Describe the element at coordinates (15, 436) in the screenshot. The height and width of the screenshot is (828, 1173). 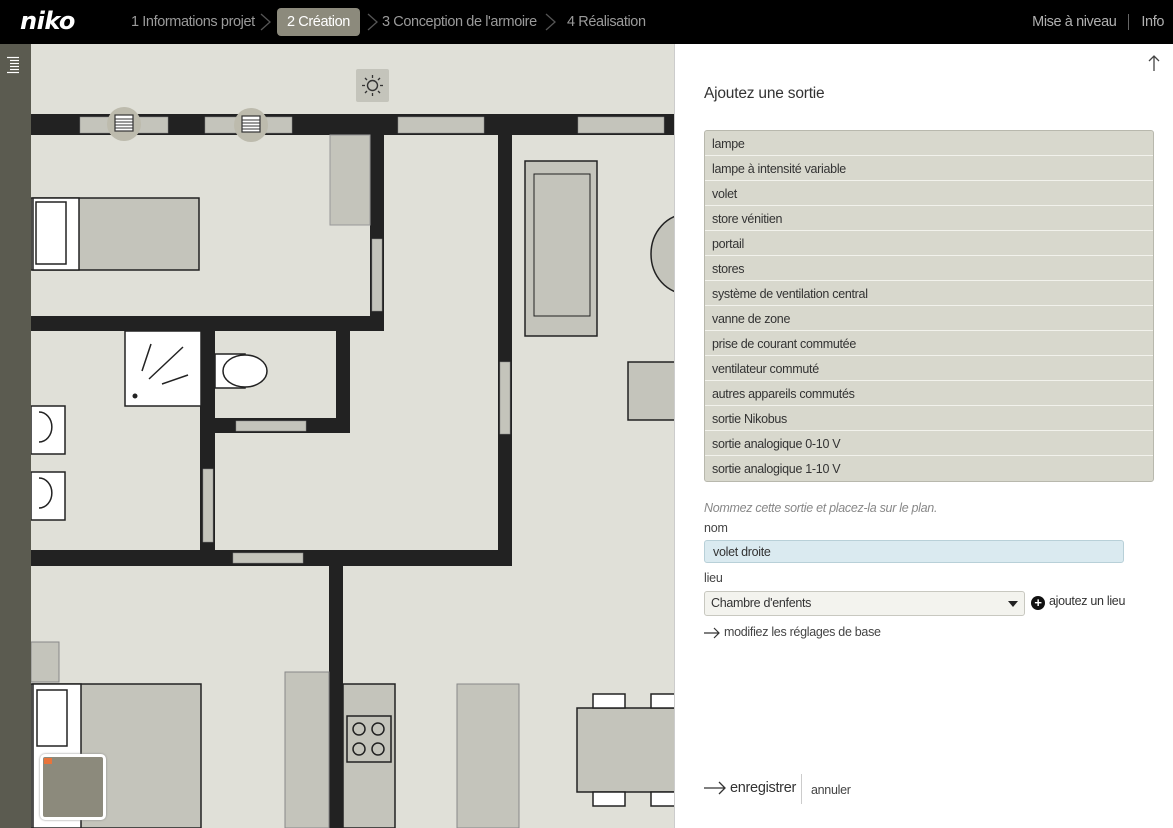
I see `left-sidebar` at that location.